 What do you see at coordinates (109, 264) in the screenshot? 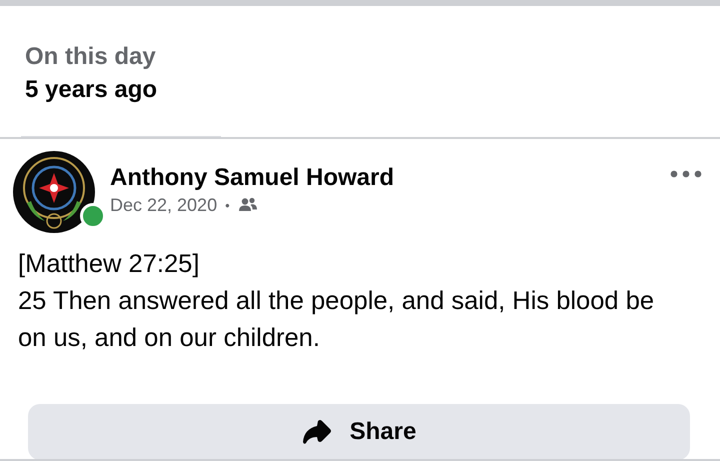
I see `post-text: [Matthew 27:25]` at bounding box center [109, 264].